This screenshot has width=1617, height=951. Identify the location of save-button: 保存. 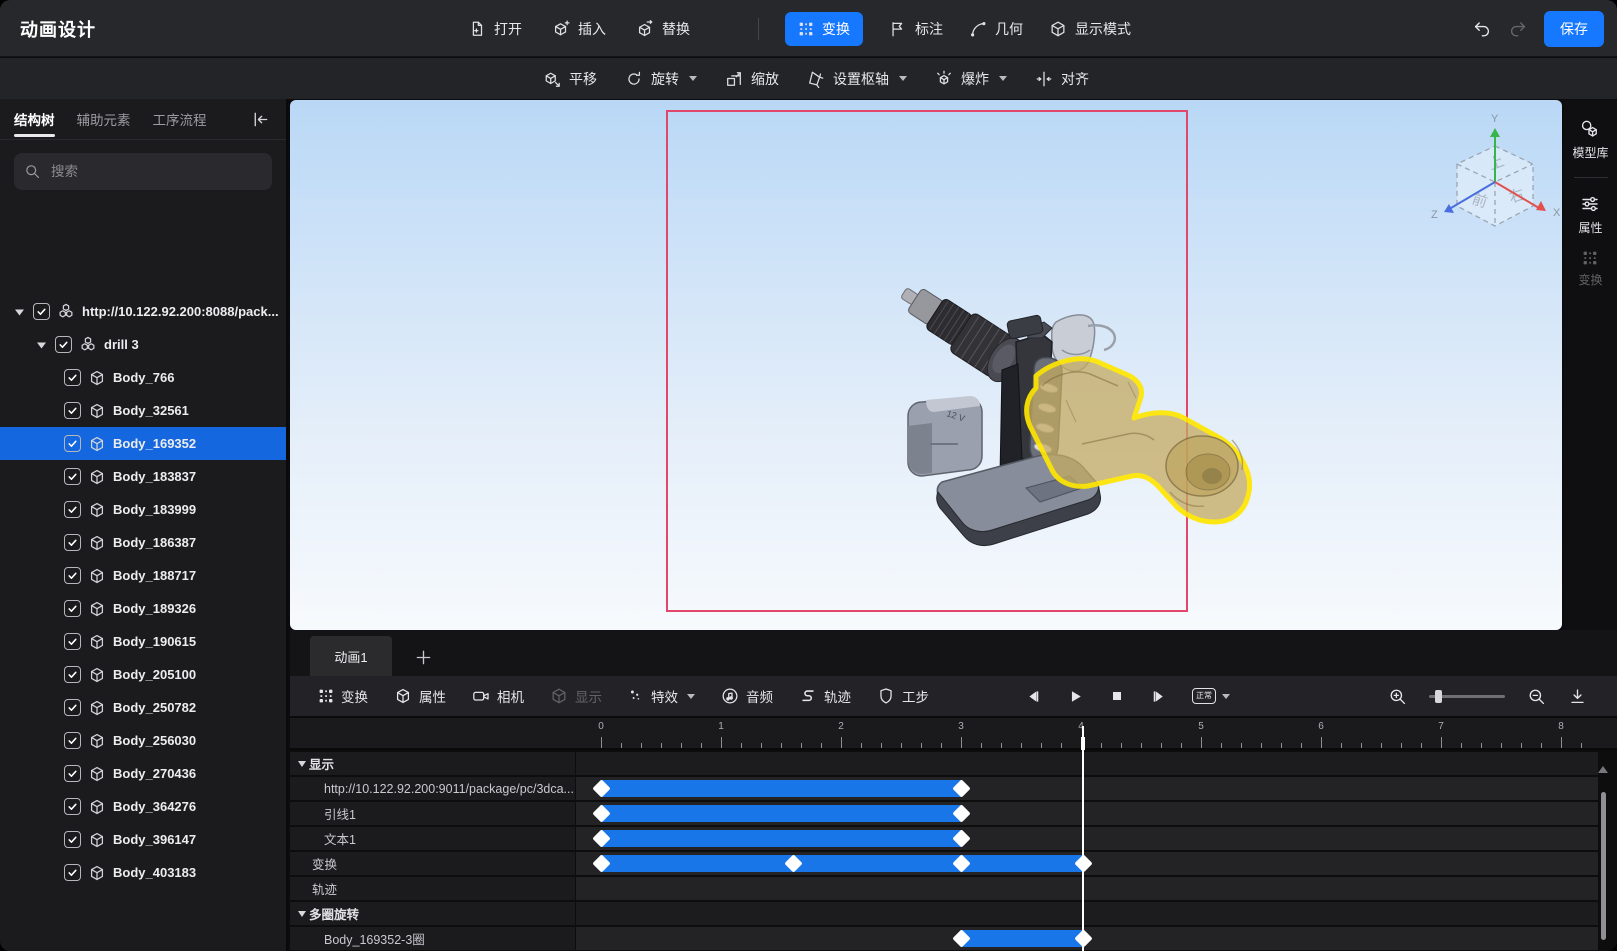
(1574, 28).